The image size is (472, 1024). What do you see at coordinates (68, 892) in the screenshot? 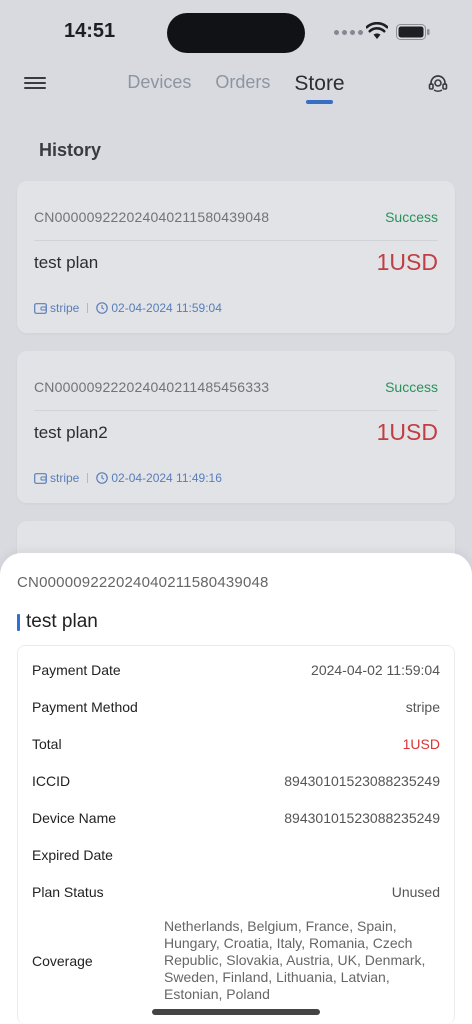
I see `detail-label: Plan Status` at bounding box center [68, 892].